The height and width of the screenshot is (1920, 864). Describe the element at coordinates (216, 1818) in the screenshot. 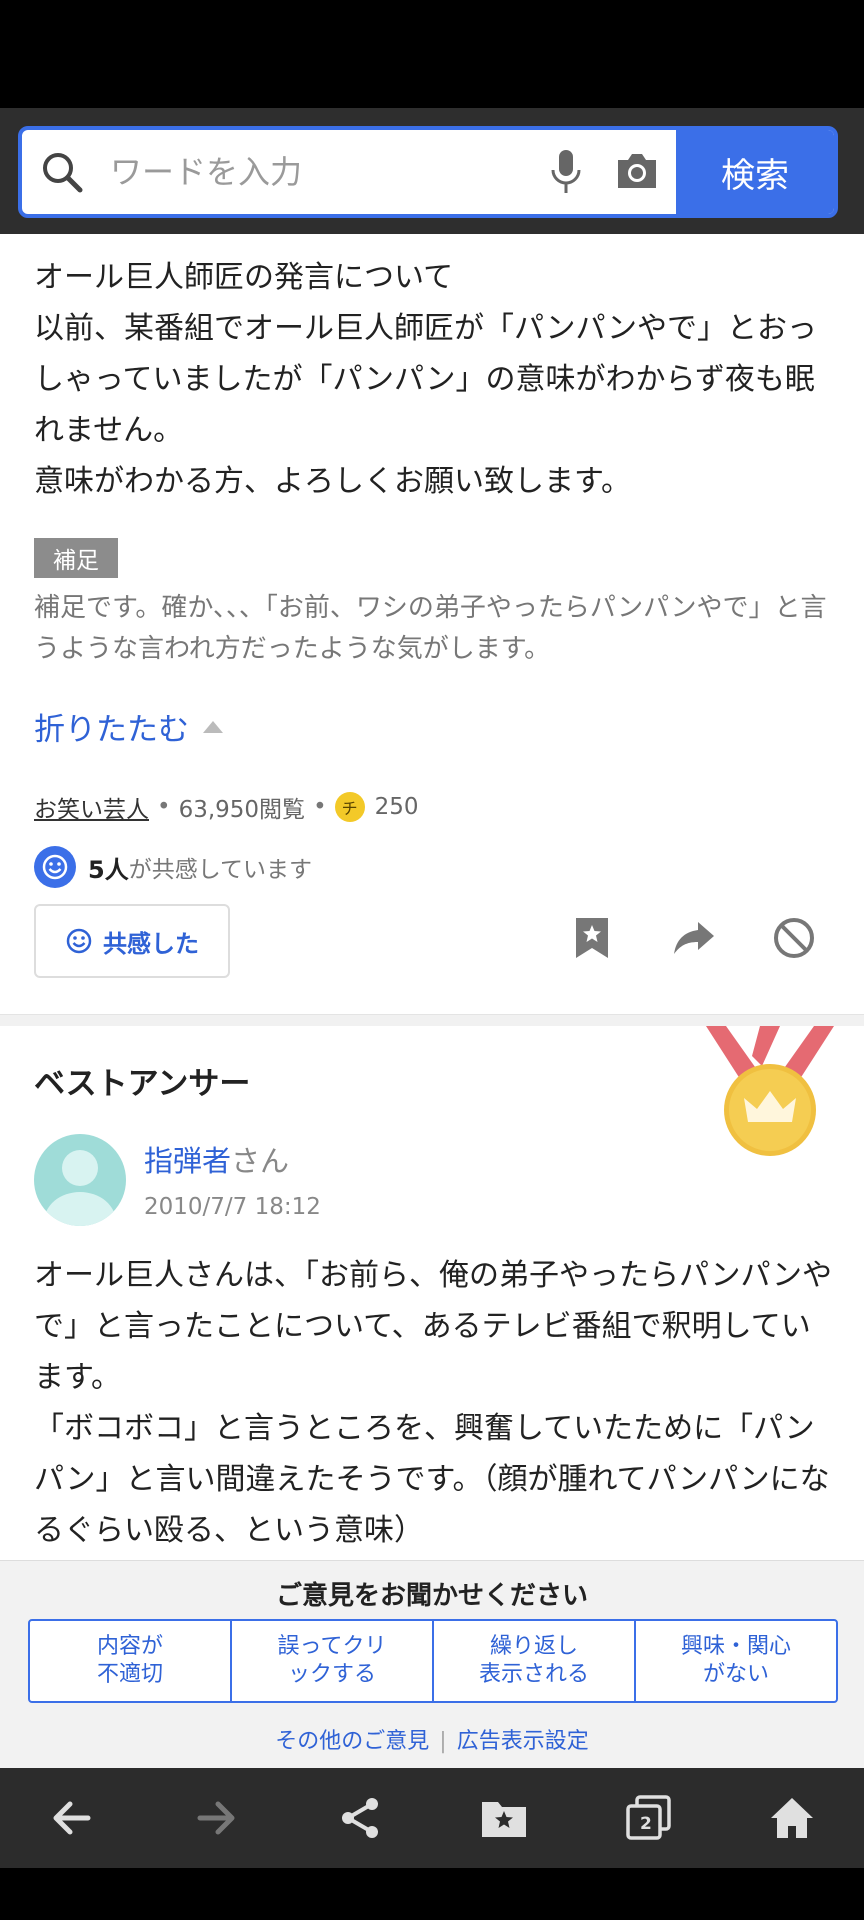

I see `forward-arrow-icon` at that location.